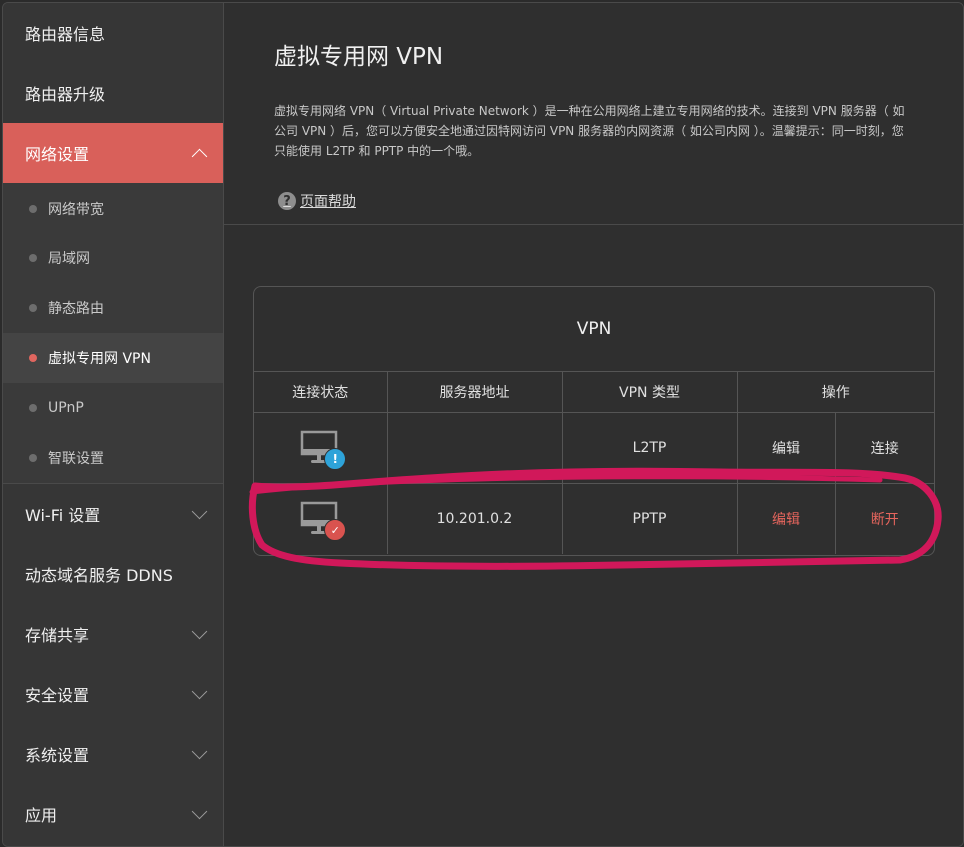 This screenshot has width=964, height=847. I want to click on vpn-type-cell: PPTP, so click(650, 518).